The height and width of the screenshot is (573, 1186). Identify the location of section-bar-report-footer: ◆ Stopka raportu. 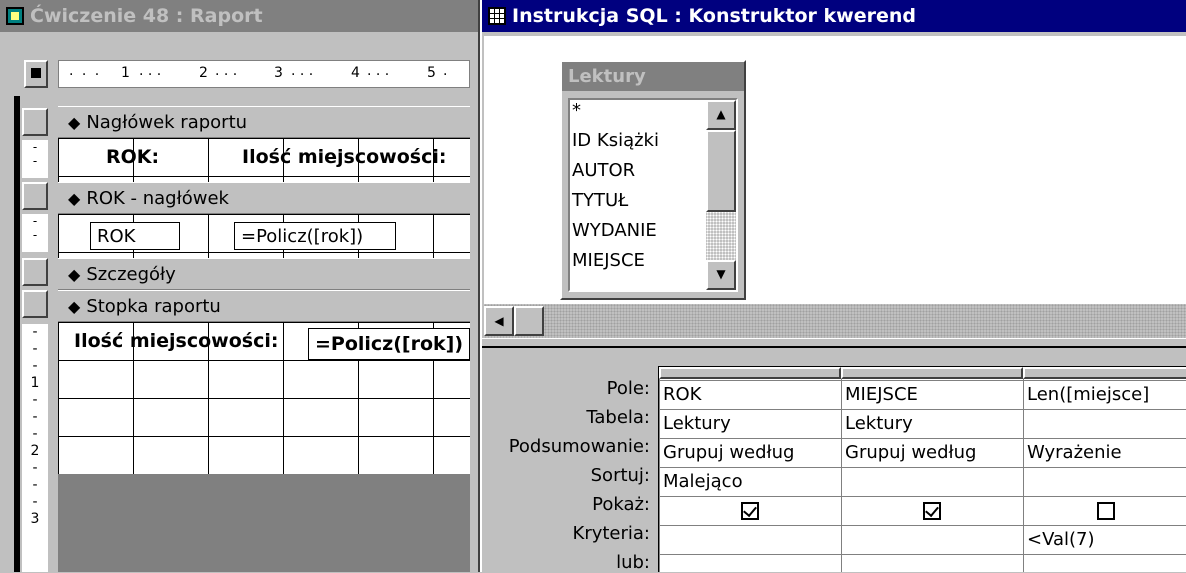
(264, 306).